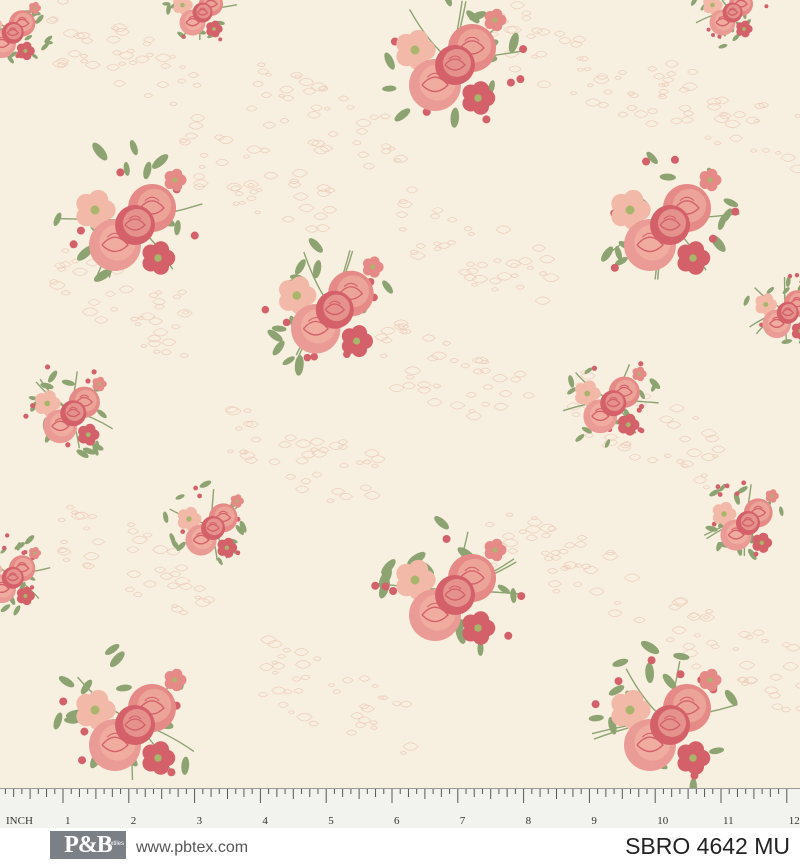 The height and width of the screenshot is (864, 800). What do you see at coordinates (200, 821) in the screenshot?
I see `ruler-number: 3` at bounding box center [200, 821].